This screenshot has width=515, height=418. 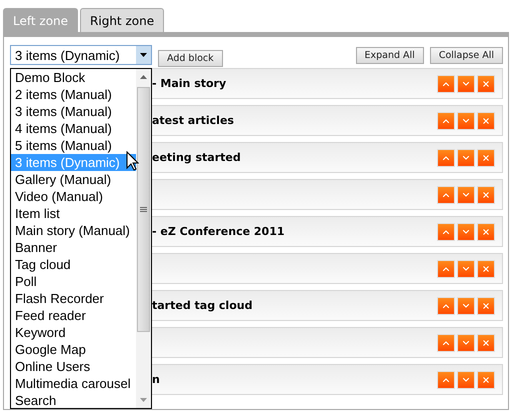 I want to click on block-title: eeting started, so click(x=196, y=157).